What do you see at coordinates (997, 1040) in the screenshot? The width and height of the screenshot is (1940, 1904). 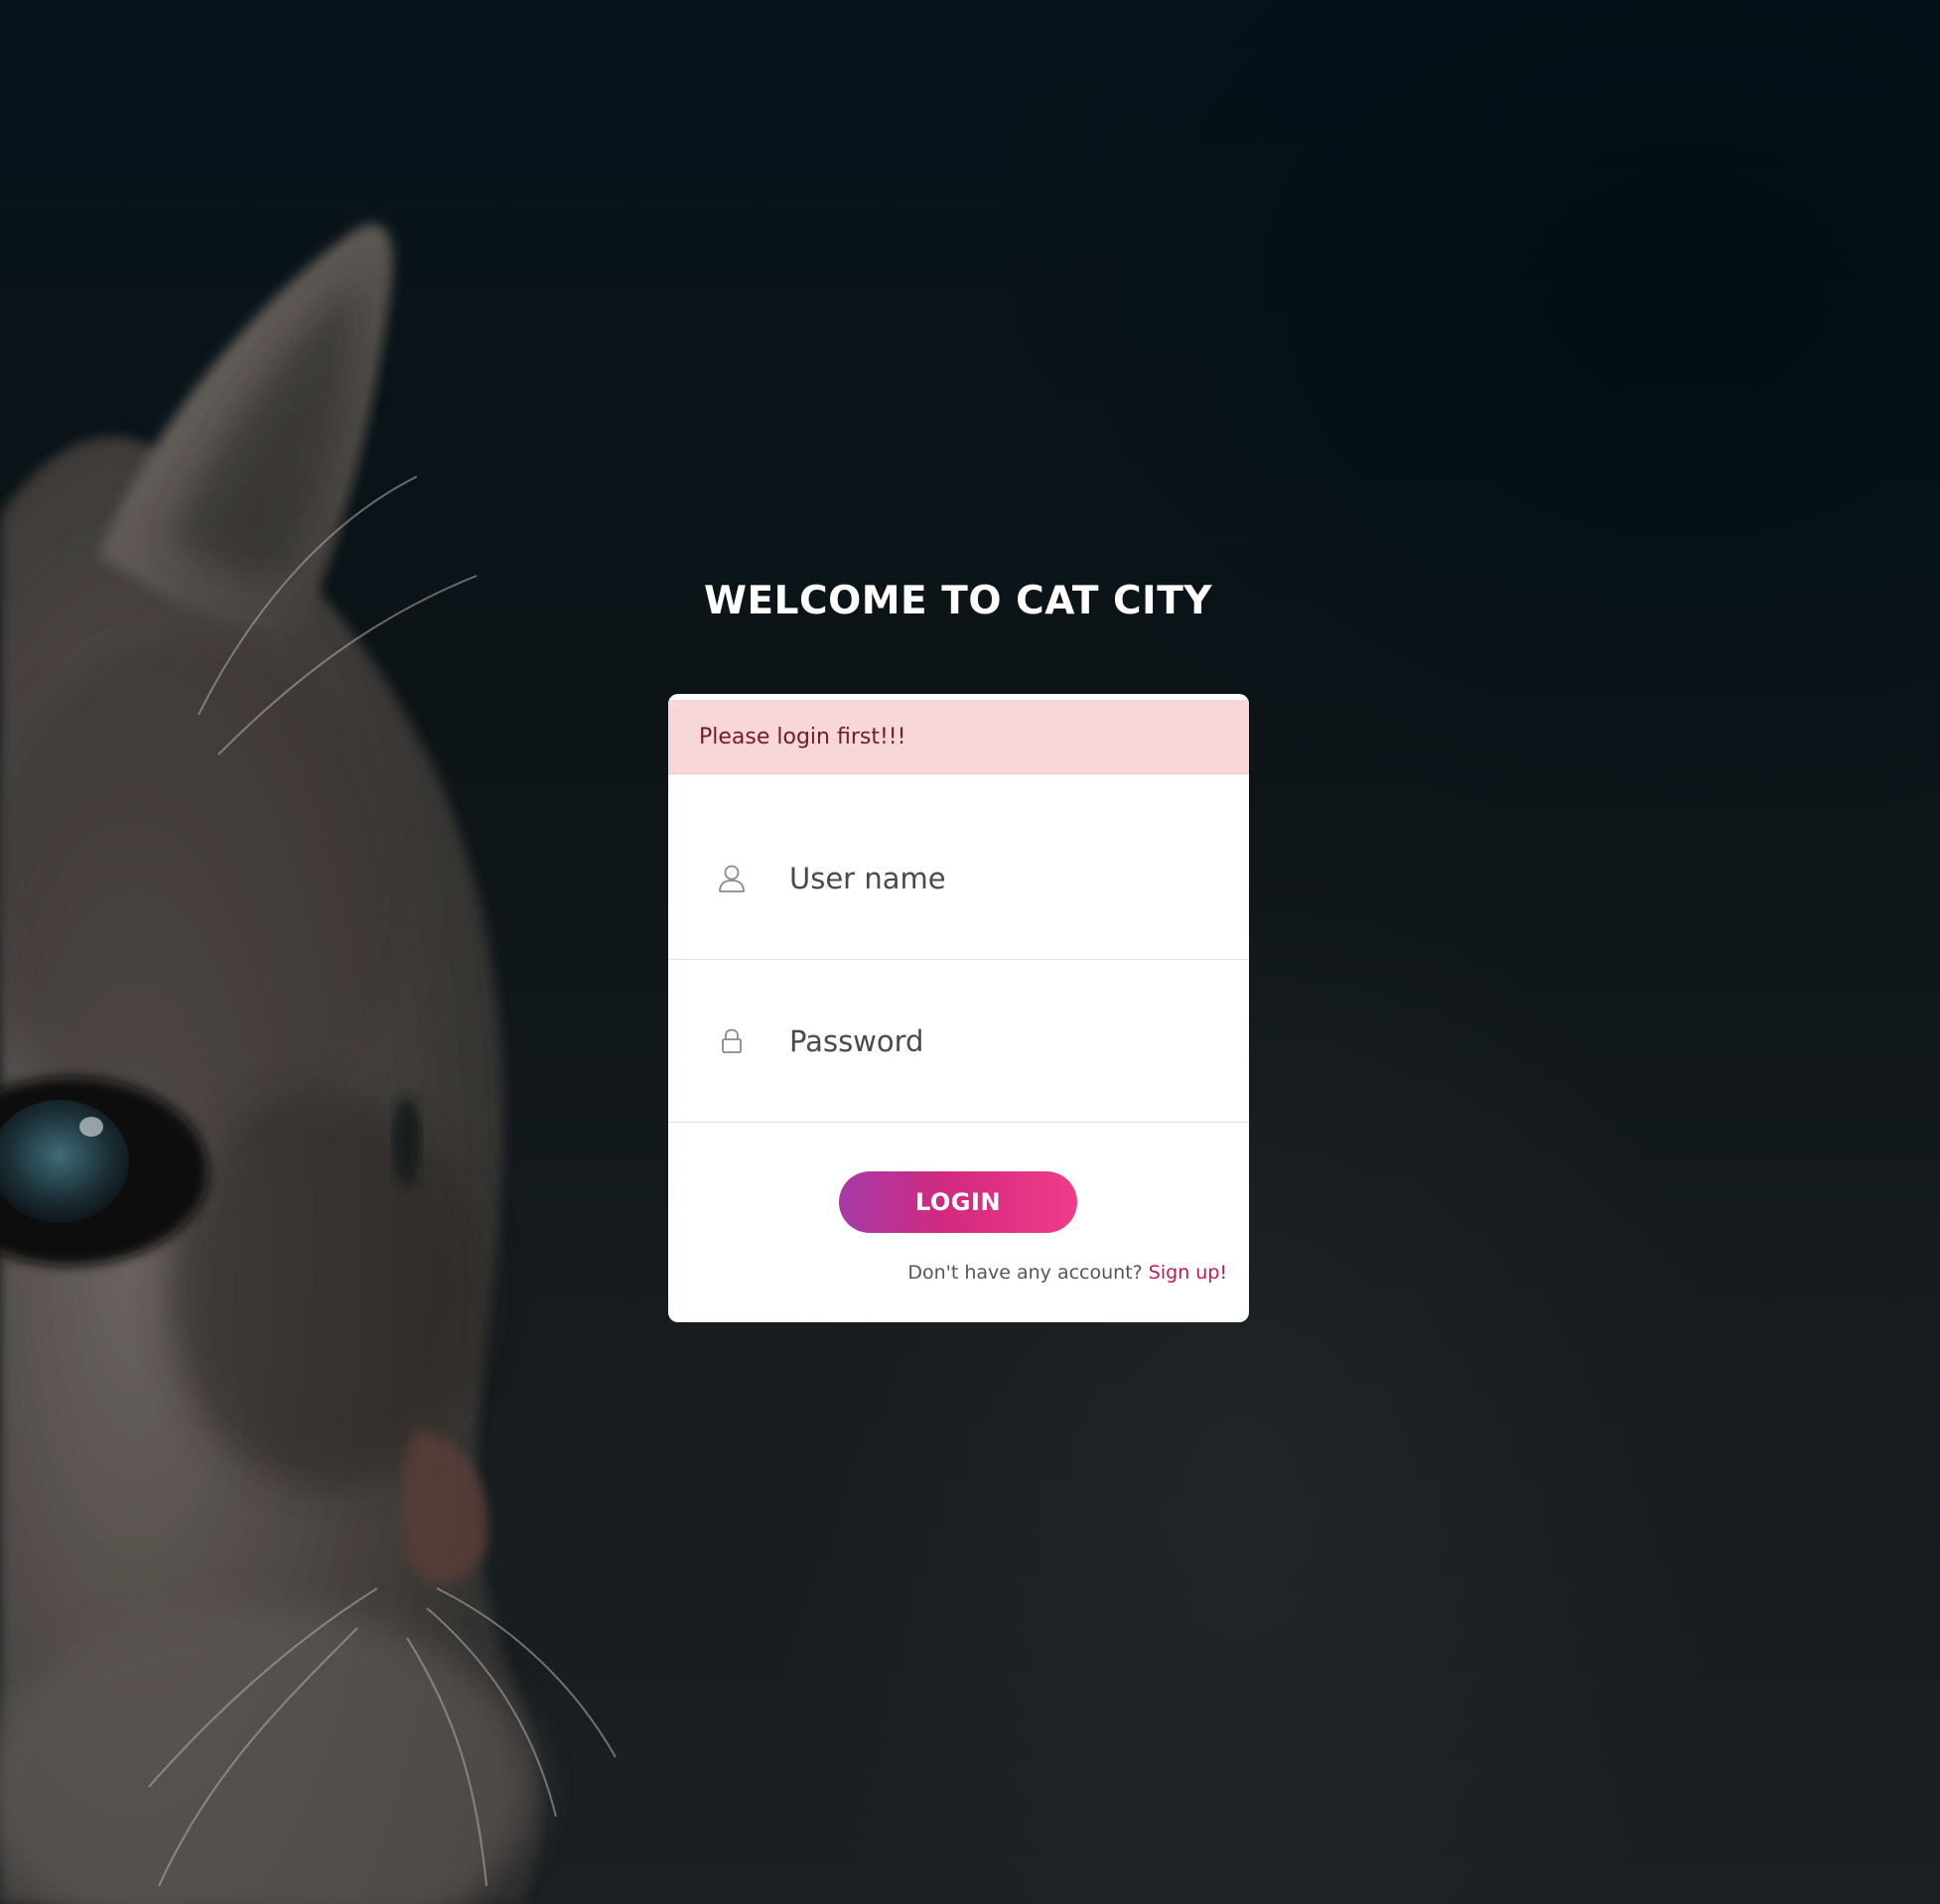 I see `password-input` at bounding box center [997, 1040].